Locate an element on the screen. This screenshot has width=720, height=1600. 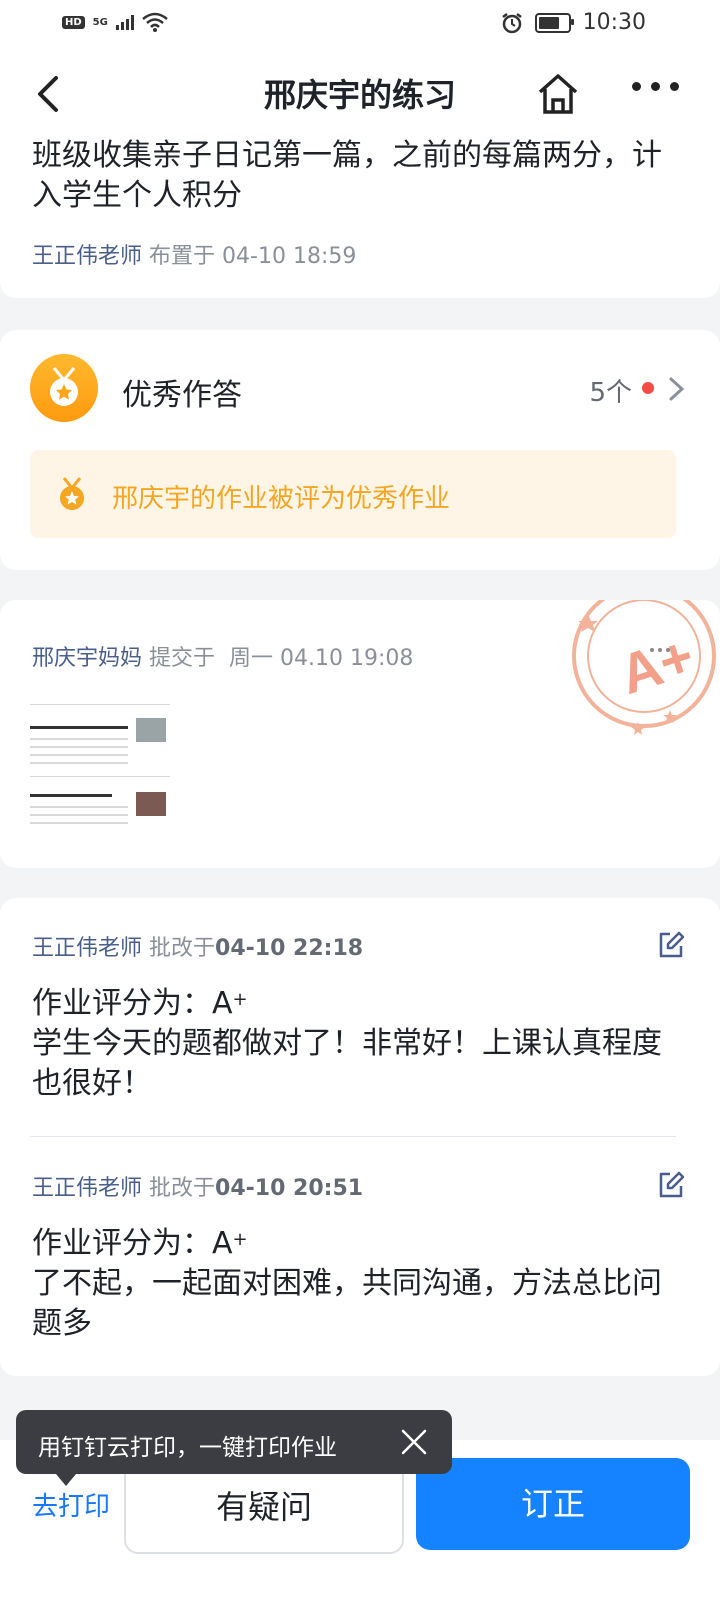
review-body: 作业评分为：A+ 学生今天的题都做对了！非常好！上课认真程度也很好！ is located at coordinates (357, 1044).